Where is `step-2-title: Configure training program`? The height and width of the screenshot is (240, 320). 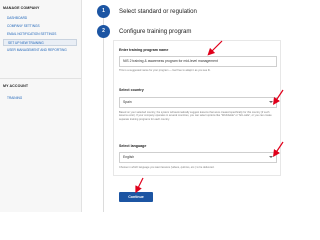 step-2-title: Configure training program is located at coordinates (155, 31).